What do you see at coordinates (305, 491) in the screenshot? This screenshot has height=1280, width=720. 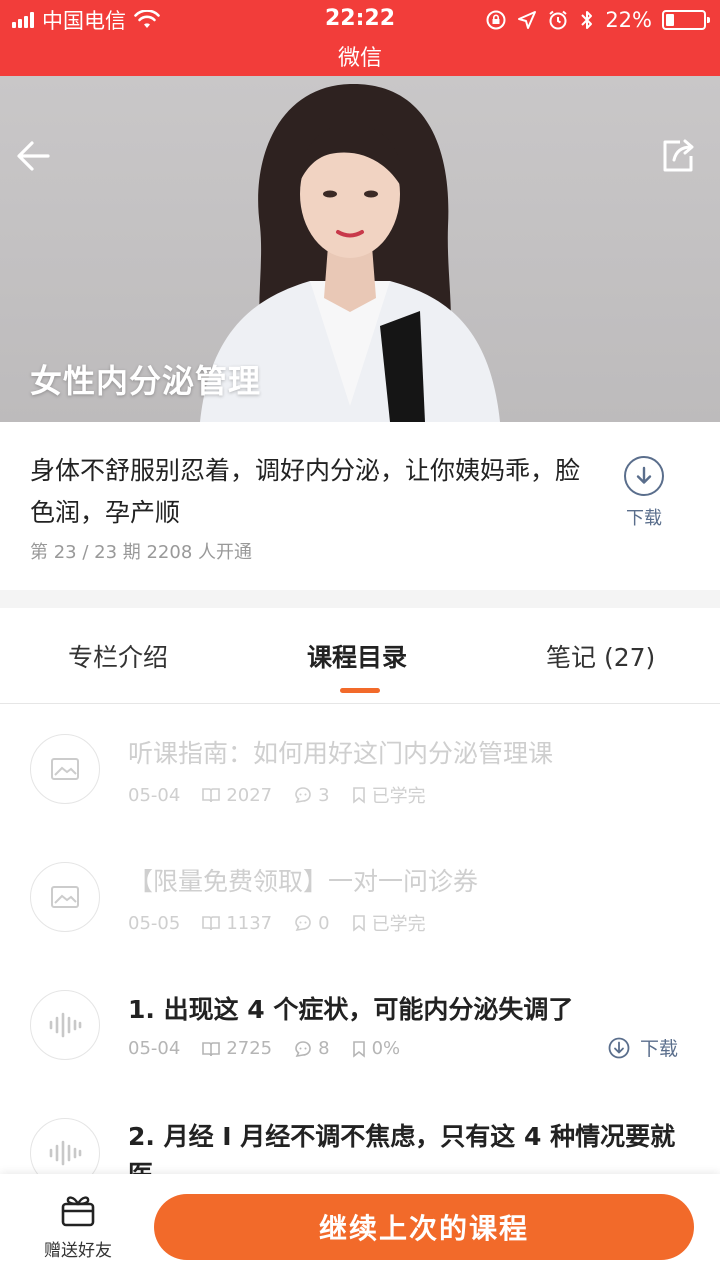 I see `course-description: 身体不舒服别忍着，调好内分泌，让你姨妈乖，脸色润，孕产顺` at bounding box center [305, 491].